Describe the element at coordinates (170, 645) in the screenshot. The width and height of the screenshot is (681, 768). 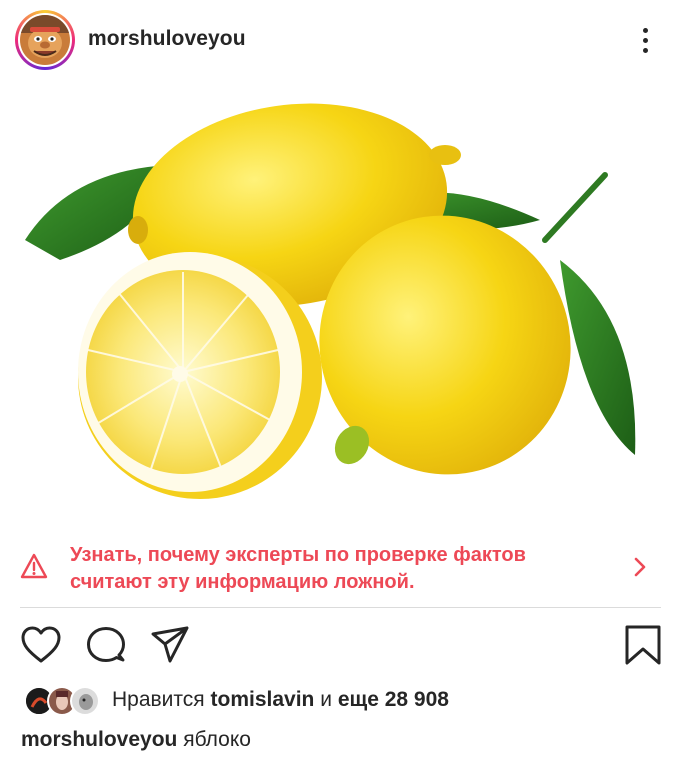
I see `send-icon` at that location.